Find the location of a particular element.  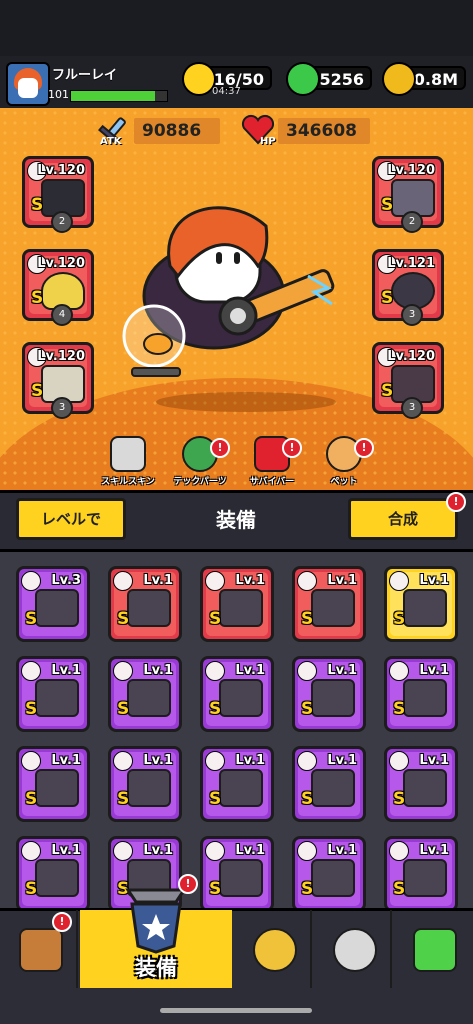

inventory-item: Lv.3 S is located at coordinates (53, 604).